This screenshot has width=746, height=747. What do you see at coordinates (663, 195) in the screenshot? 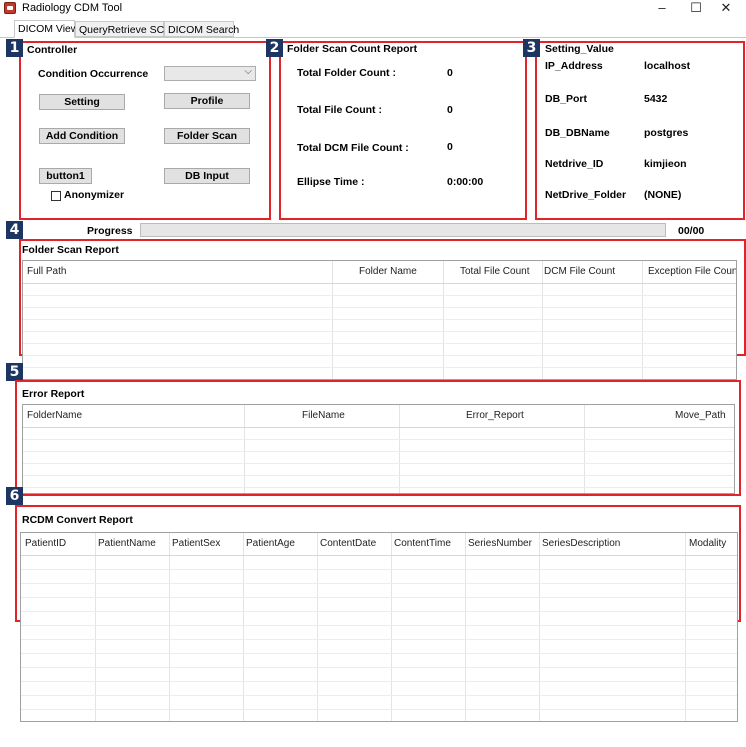
I see `netdrive-folder-value: (NONE)` at bounding box center [663, 195].